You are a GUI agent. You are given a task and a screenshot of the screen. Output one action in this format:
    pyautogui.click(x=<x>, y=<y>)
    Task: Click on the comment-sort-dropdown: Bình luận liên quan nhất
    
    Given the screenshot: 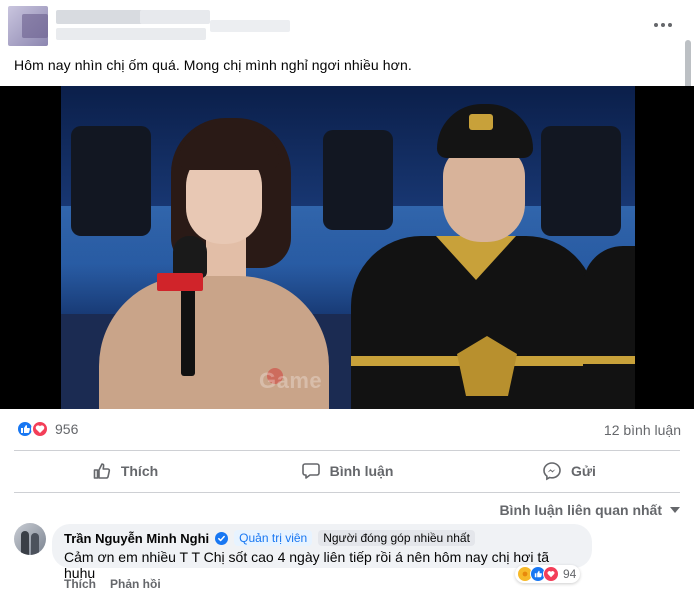 What is the action you would take?
    pyautogui.click(x=589, y=510)
    